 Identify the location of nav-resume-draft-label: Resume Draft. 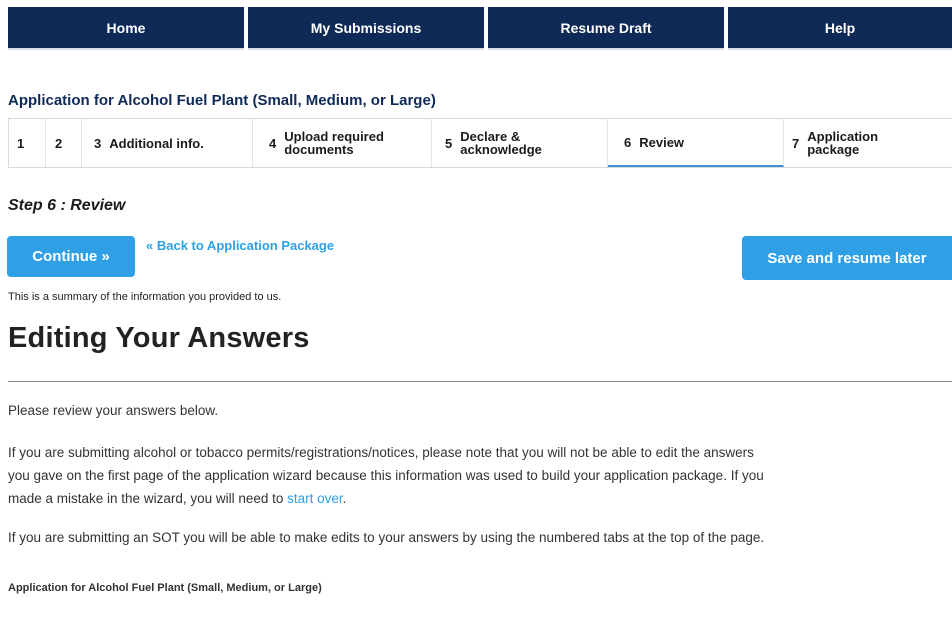
(606, 27).